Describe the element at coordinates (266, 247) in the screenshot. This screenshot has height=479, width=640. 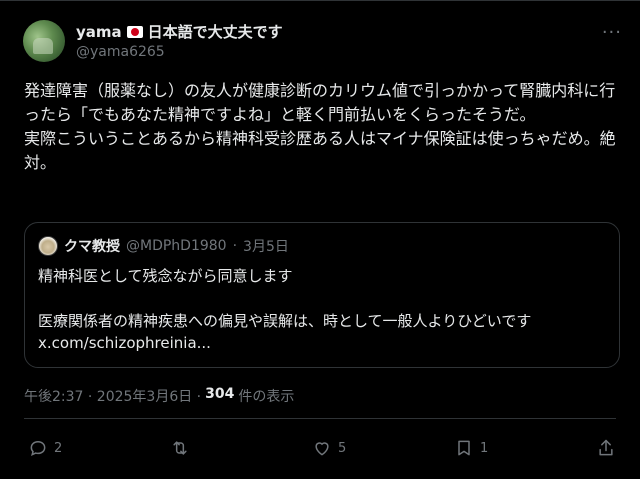
I see `quoted-post-date: 3月5日` at that location.